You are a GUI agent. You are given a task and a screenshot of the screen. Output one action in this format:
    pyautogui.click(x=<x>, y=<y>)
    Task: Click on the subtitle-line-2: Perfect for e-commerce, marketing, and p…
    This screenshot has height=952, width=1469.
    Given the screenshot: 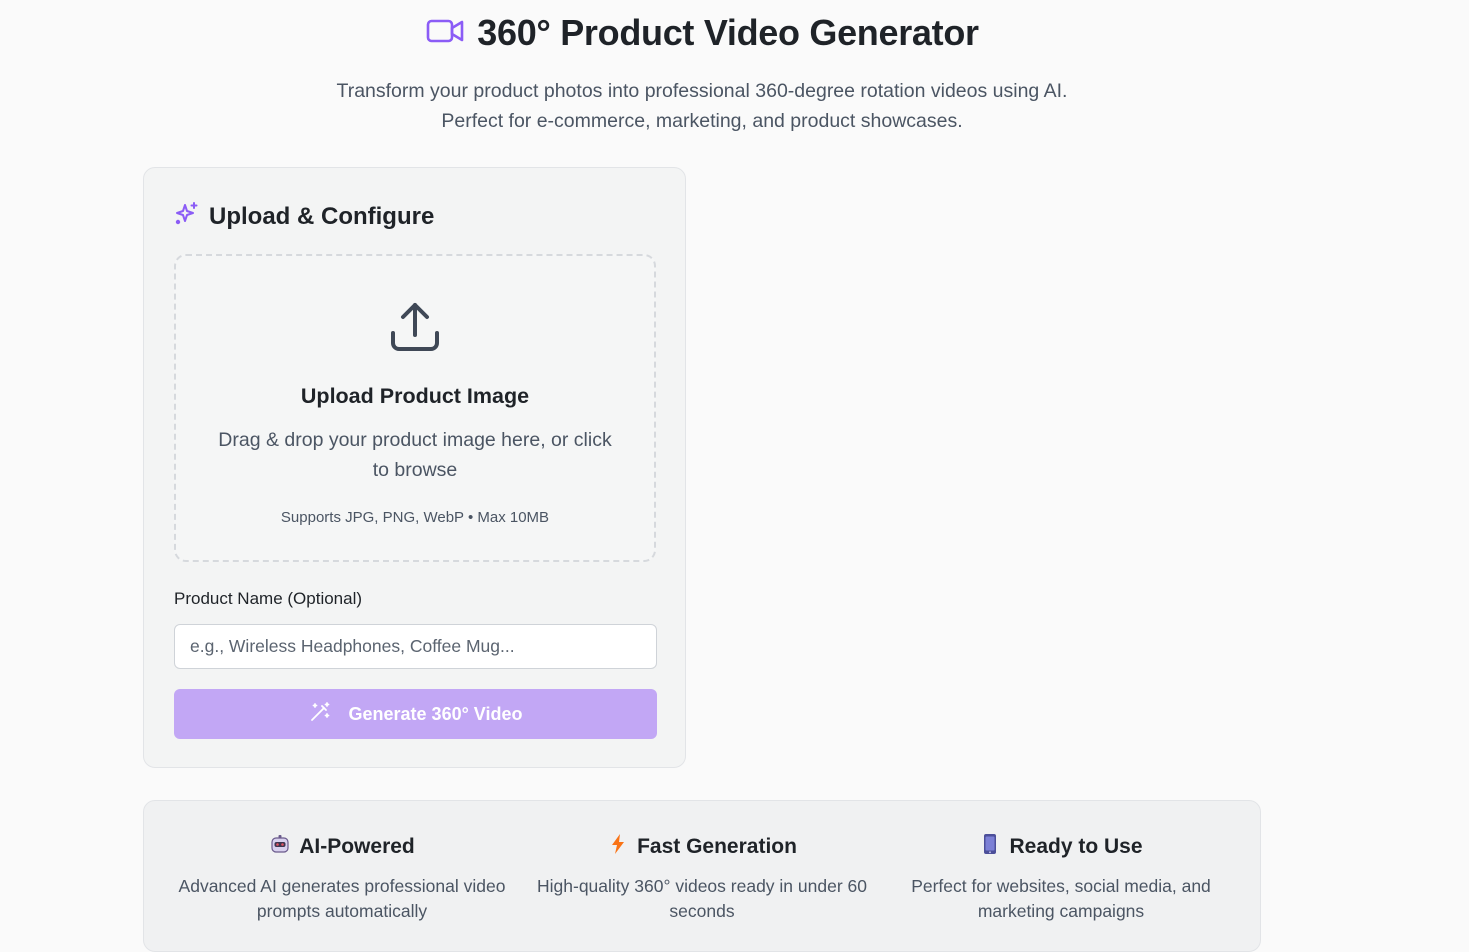 What is the action you would take?
    pyautogui.click(x=702, y=121)
    